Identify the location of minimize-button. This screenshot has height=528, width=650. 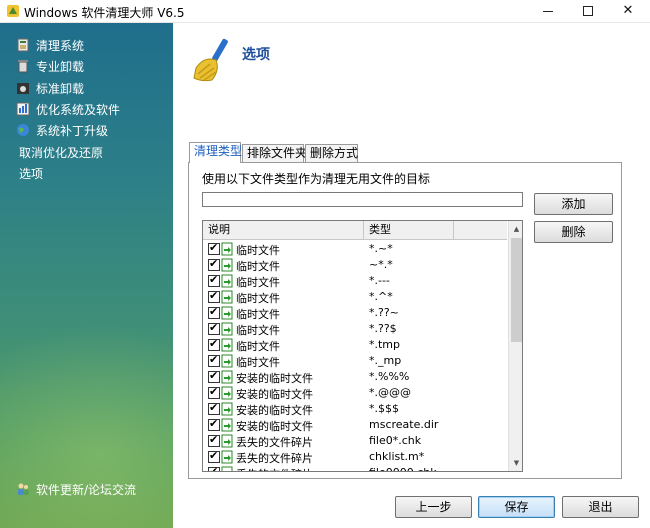
(548, 11).